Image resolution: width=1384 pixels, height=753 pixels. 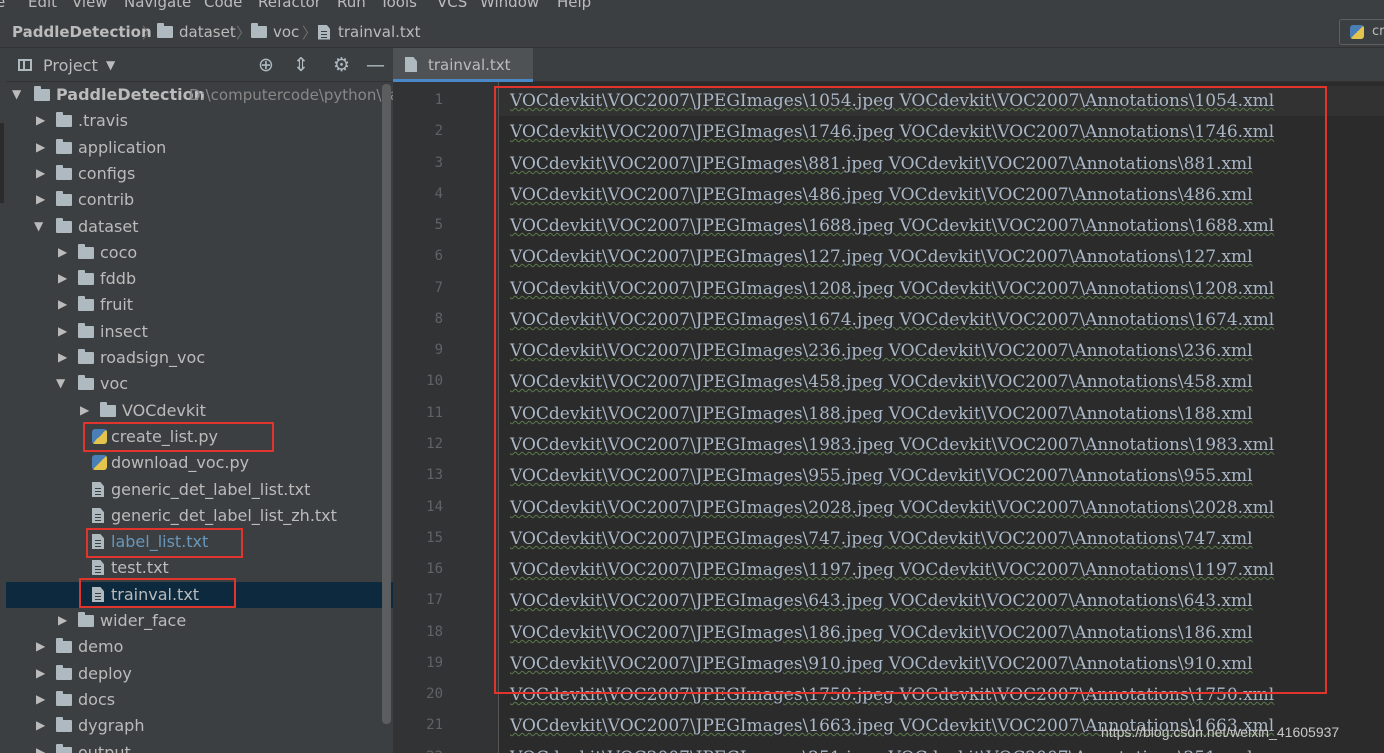 I want to click on tree-item: ▶ application, so click(x=199, y=148).